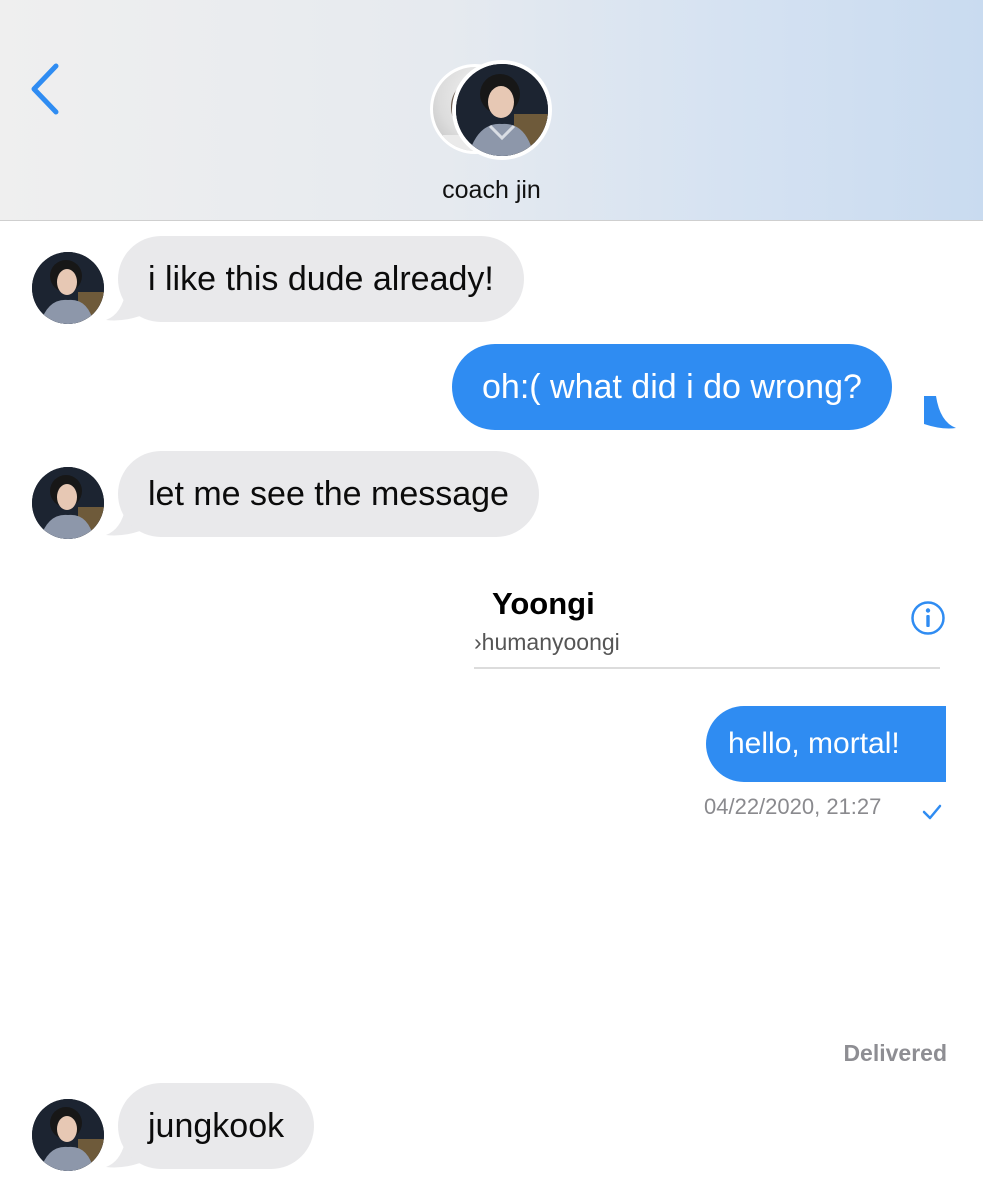  I want to click on info-icon, so click(928, 618).